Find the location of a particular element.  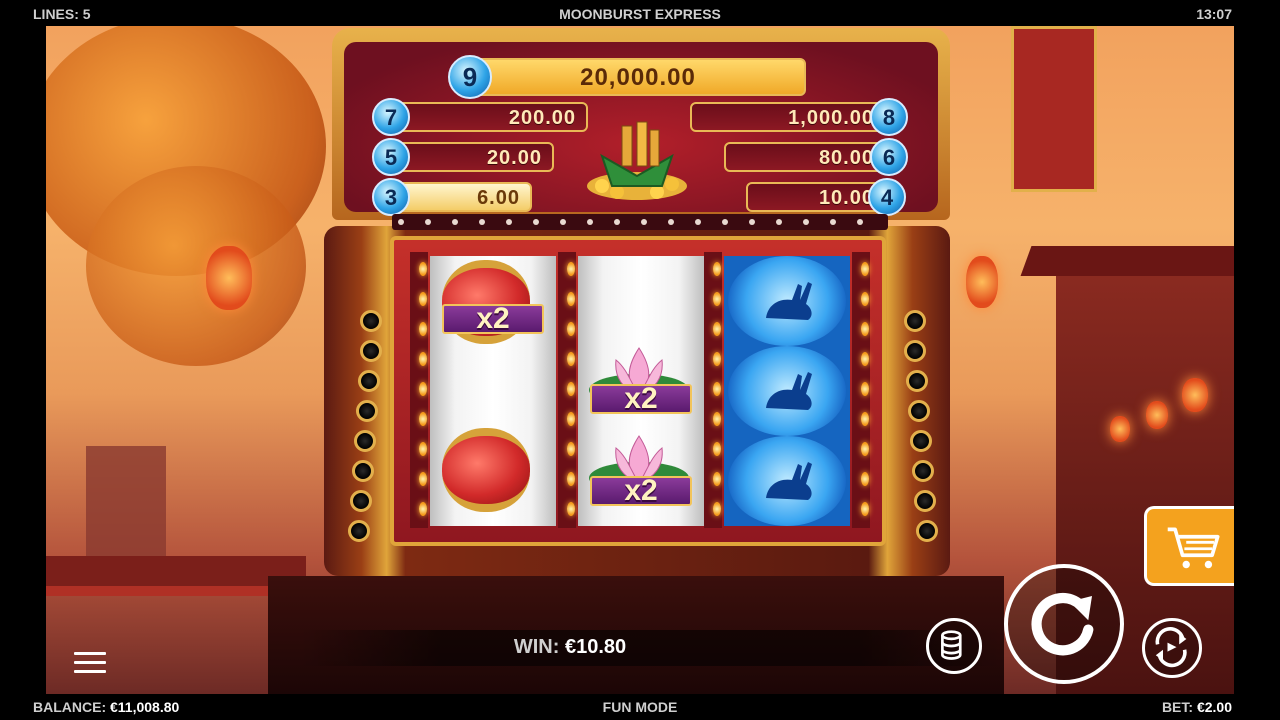

paytable-top-count: 9 is located at coordinates (470, 77).